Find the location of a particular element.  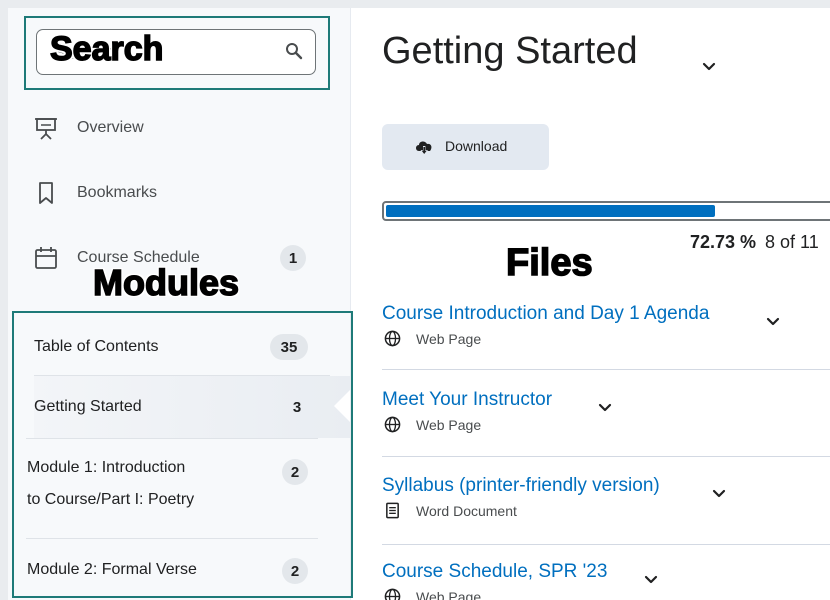

count-badge: 35 is located at coordinates (289, 347).